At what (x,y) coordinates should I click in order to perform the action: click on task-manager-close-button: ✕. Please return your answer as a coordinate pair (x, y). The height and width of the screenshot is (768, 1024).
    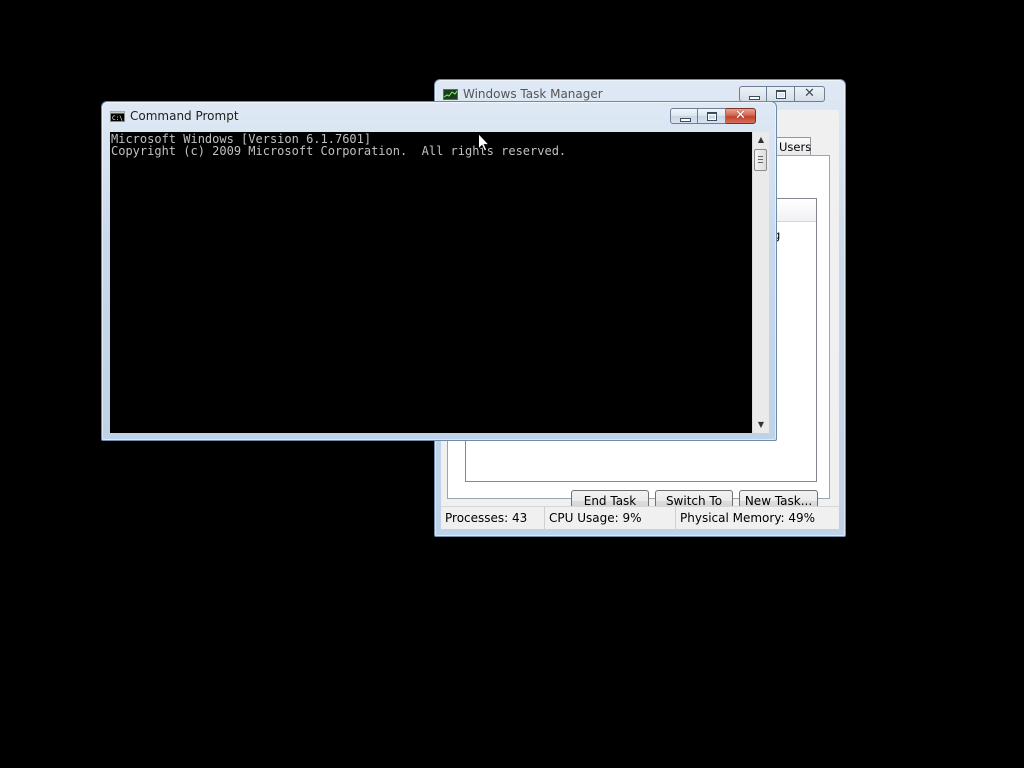
    Looking at the image, I should click on (810, 94).